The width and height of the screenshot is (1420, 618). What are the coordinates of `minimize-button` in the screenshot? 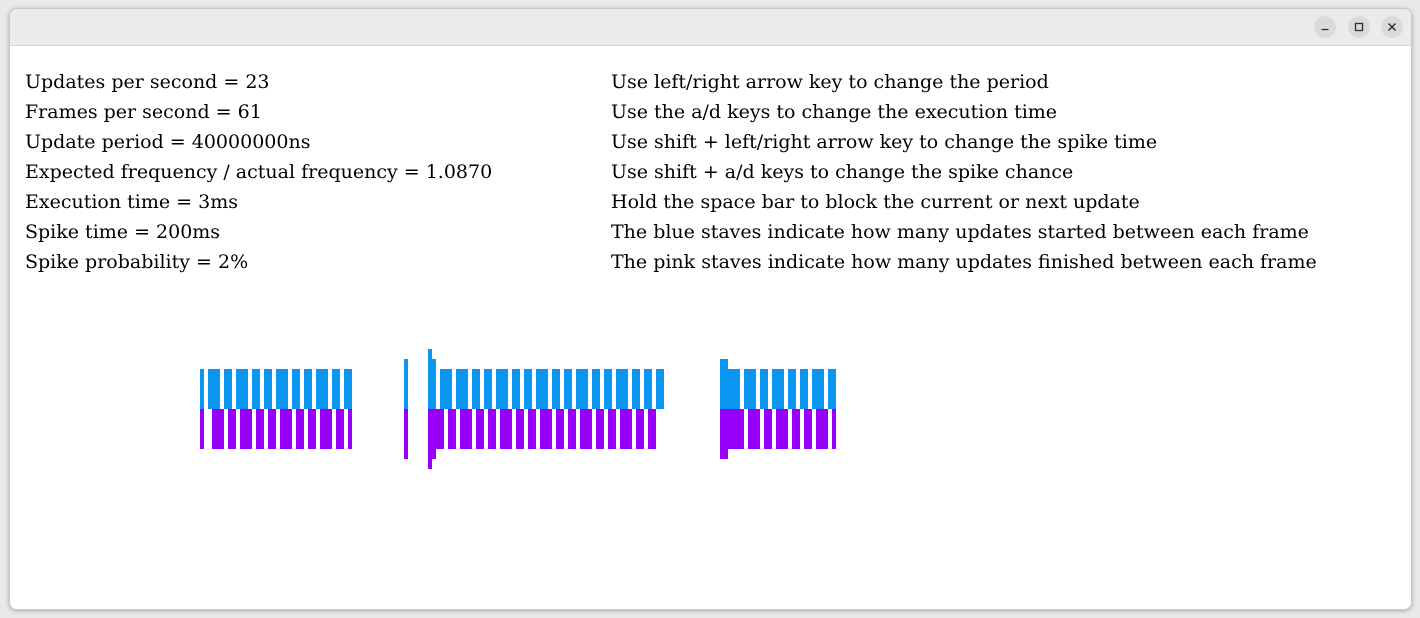 It's located at (1325, 27).